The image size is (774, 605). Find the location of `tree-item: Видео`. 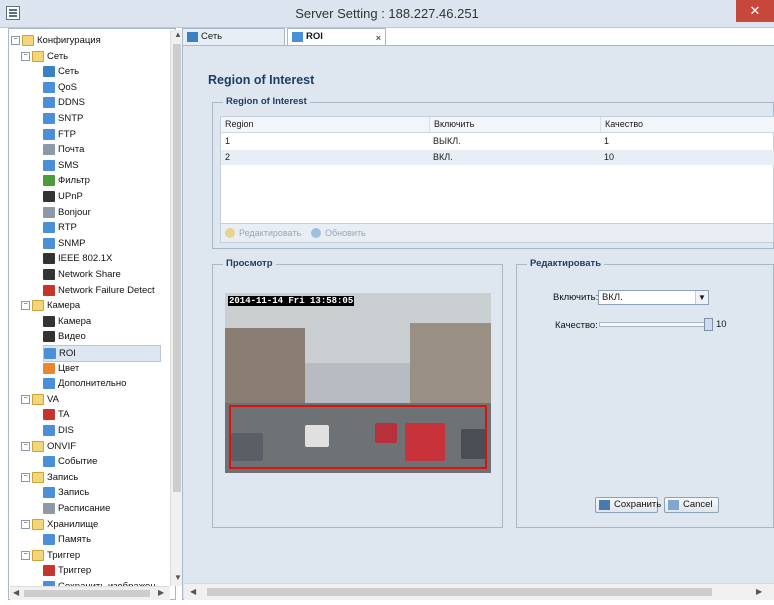

tree-item: Видео is located at coordinates (64, 336).